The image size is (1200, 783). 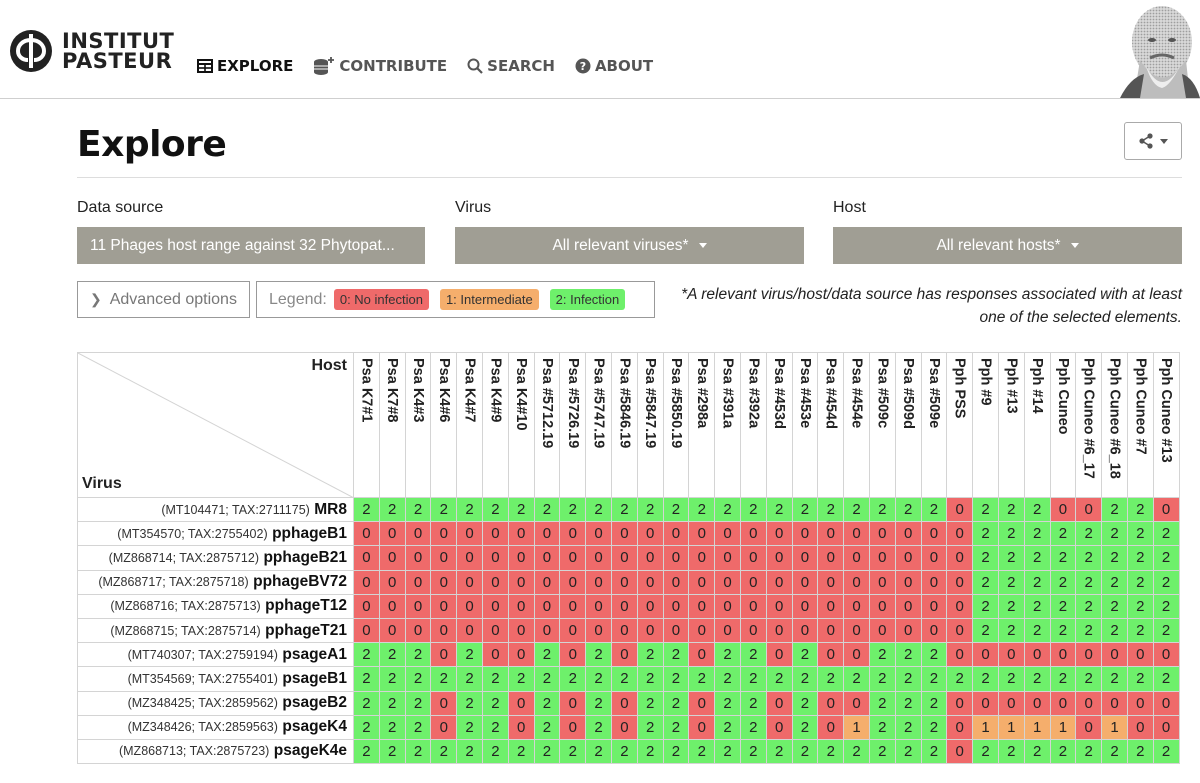 What do you see at coordinates (629, 245) in the screenshot?
I see `virus-select: All relevant viruses*` at bounding box center [629, 245].